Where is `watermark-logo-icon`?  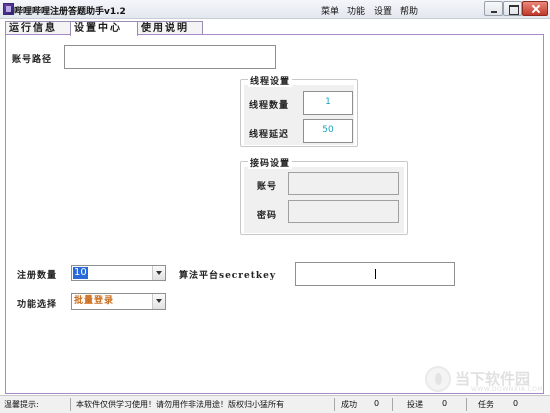
watermark-logo-icon is located at coordinates (438, 379).